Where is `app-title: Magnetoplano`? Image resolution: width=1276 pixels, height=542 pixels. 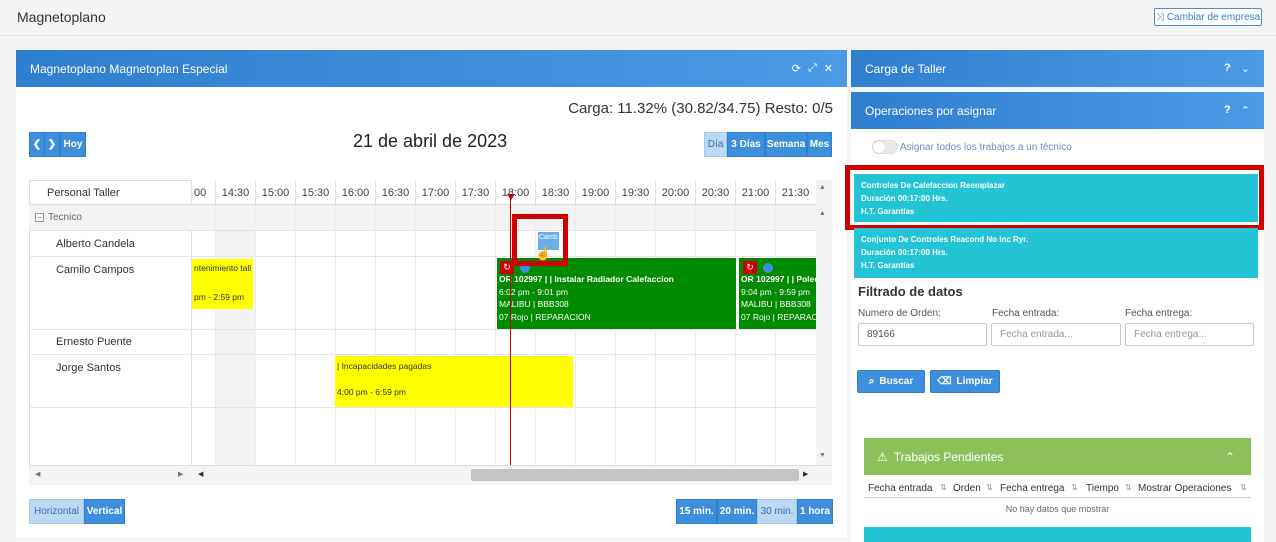
app-title: Magnetoplano is located at coordinates (61, 17).